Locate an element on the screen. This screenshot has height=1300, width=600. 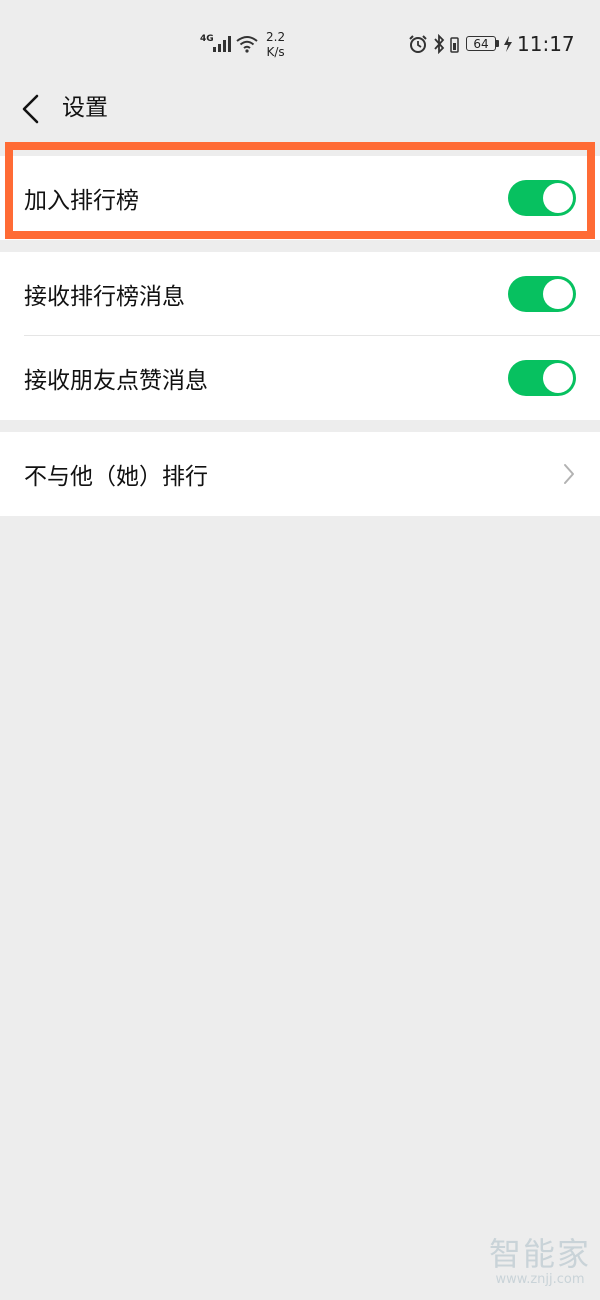
receive-like-messages-label: 接收朋友点赞消息 is located at coordinates (116, 381).